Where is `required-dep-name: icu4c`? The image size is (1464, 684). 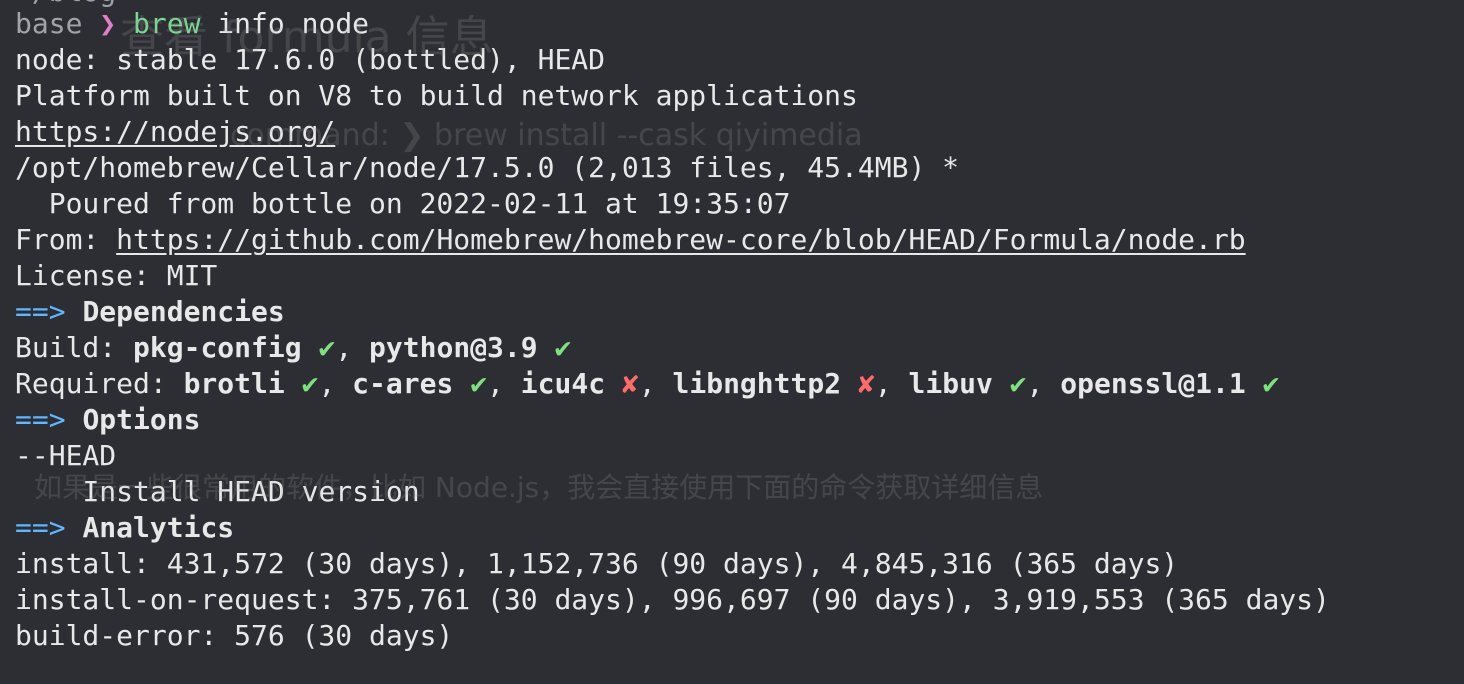 required-dep-name: icu4c is located at coordinates (563, 383).